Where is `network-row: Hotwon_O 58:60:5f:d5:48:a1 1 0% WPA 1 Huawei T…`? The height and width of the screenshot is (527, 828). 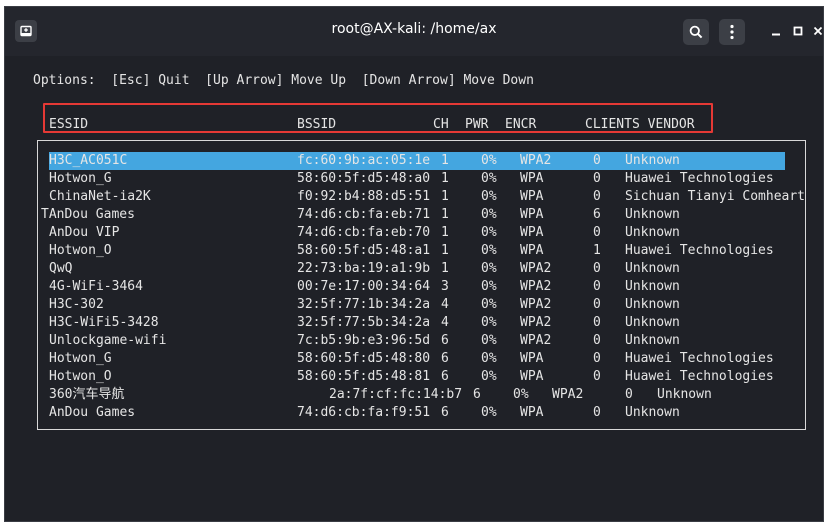
network-row: Hotwon_O 58:60:5f:d5:48:a1 1 0% WPA 1 Huawei T… is located at coordinates (414, 251).